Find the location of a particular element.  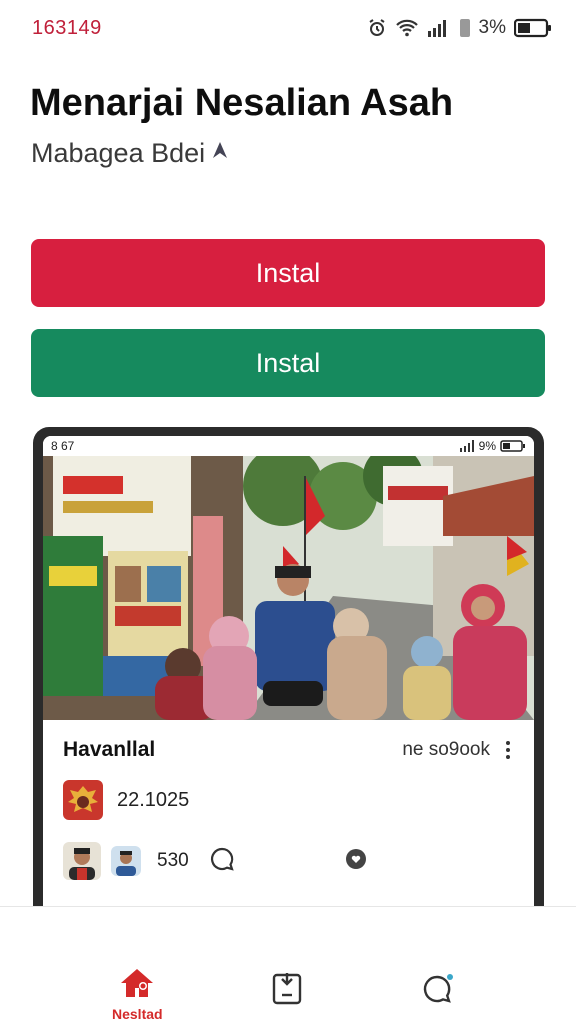

card-stat-row: 22.1025 is located at coordinates (288, 800).